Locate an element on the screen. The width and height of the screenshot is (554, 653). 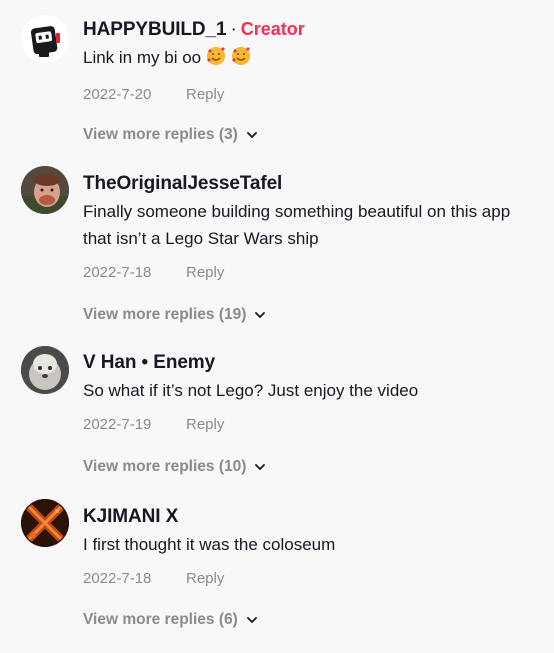
view-more-replies-button: View more replies (6) is located at coordinates (170, 620).